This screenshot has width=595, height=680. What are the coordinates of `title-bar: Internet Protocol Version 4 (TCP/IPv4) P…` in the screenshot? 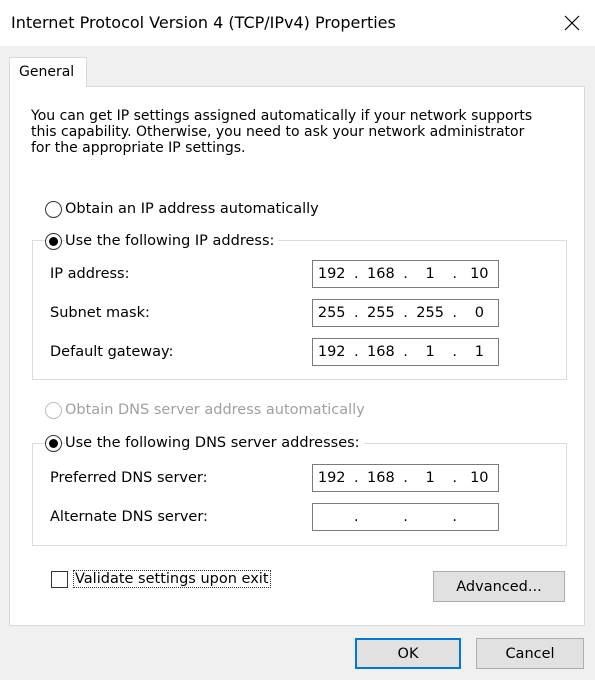 It's located at (297, 23).